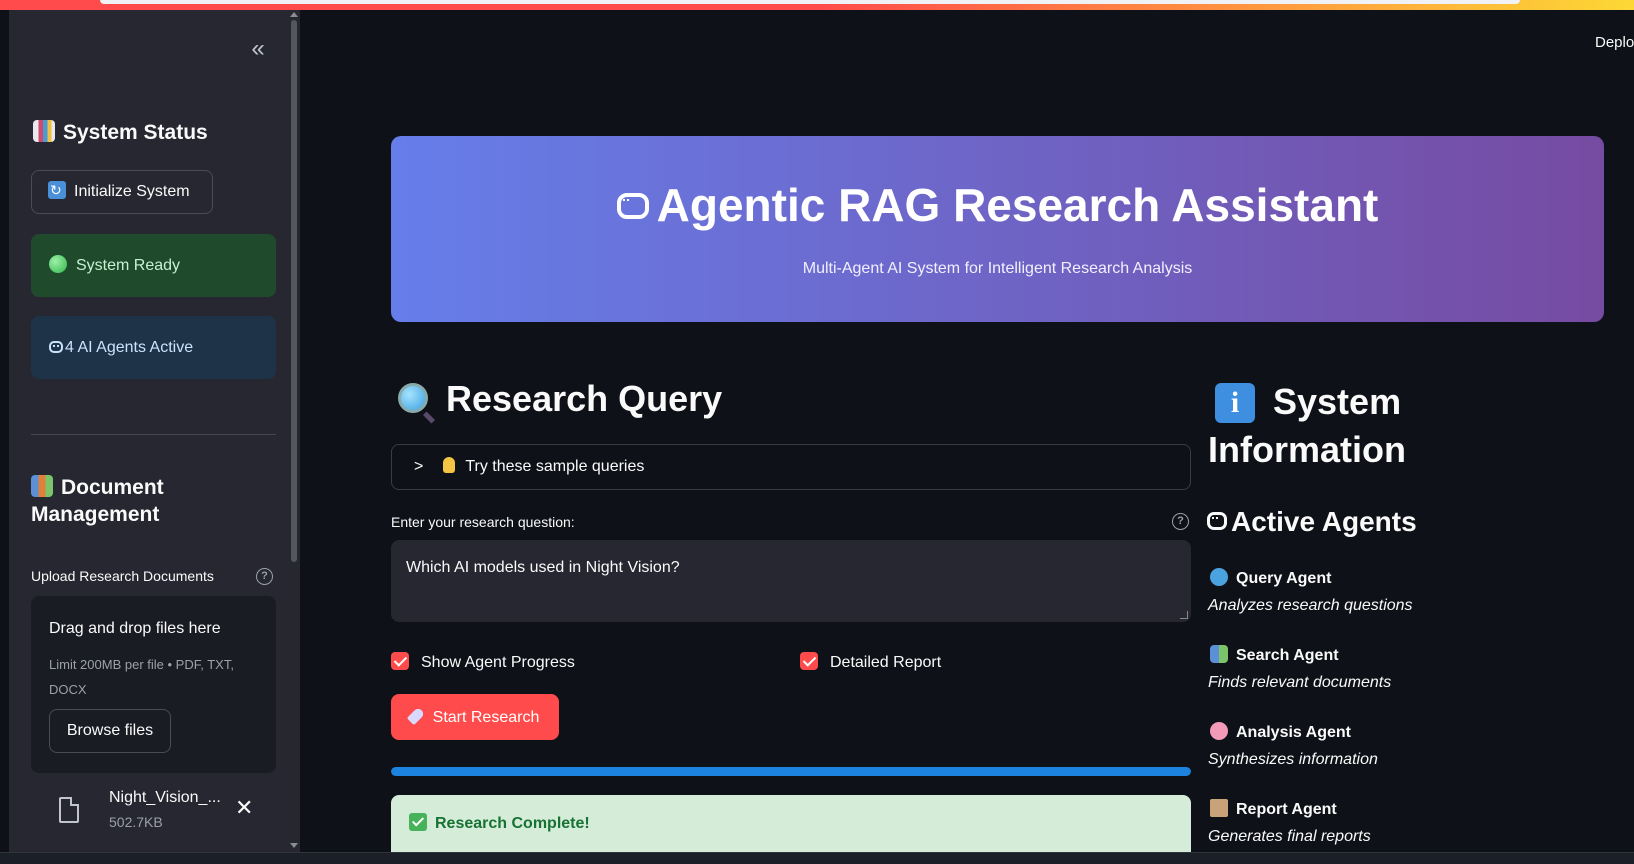 The width and height of the screenshot is (1634, 864). I want to click on collapse-sidebar-button: «, so click(258, 50).